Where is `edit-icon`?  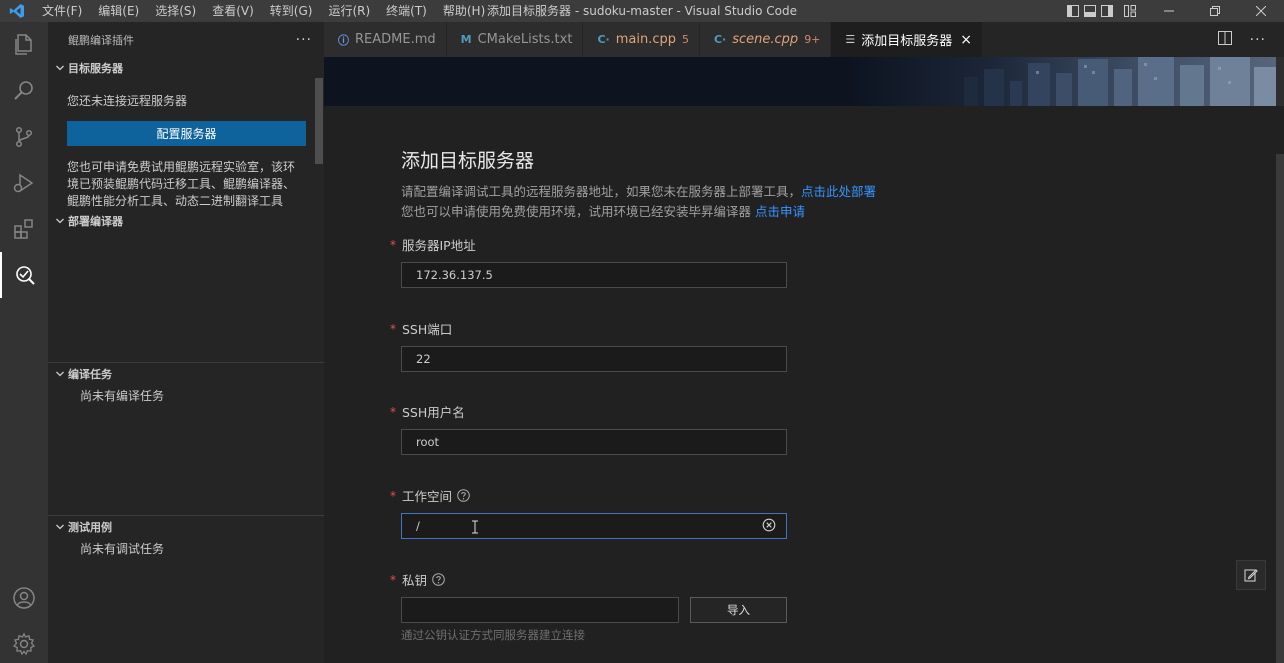
edit-icon is located at coordinates (1251, 575).